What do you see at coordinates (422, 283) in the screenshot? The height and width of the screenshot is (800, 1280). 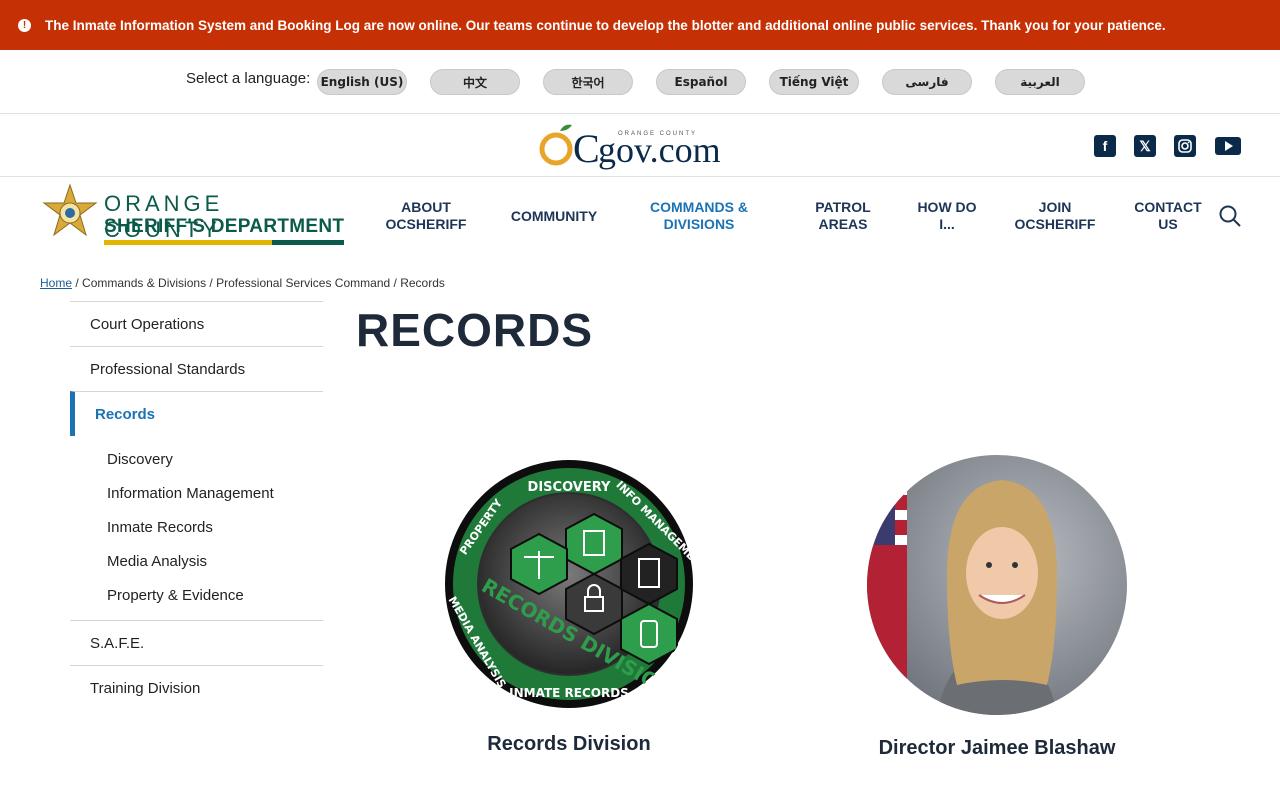 I see `breadcrumb-current: Records` at bounding box center [422, 283].